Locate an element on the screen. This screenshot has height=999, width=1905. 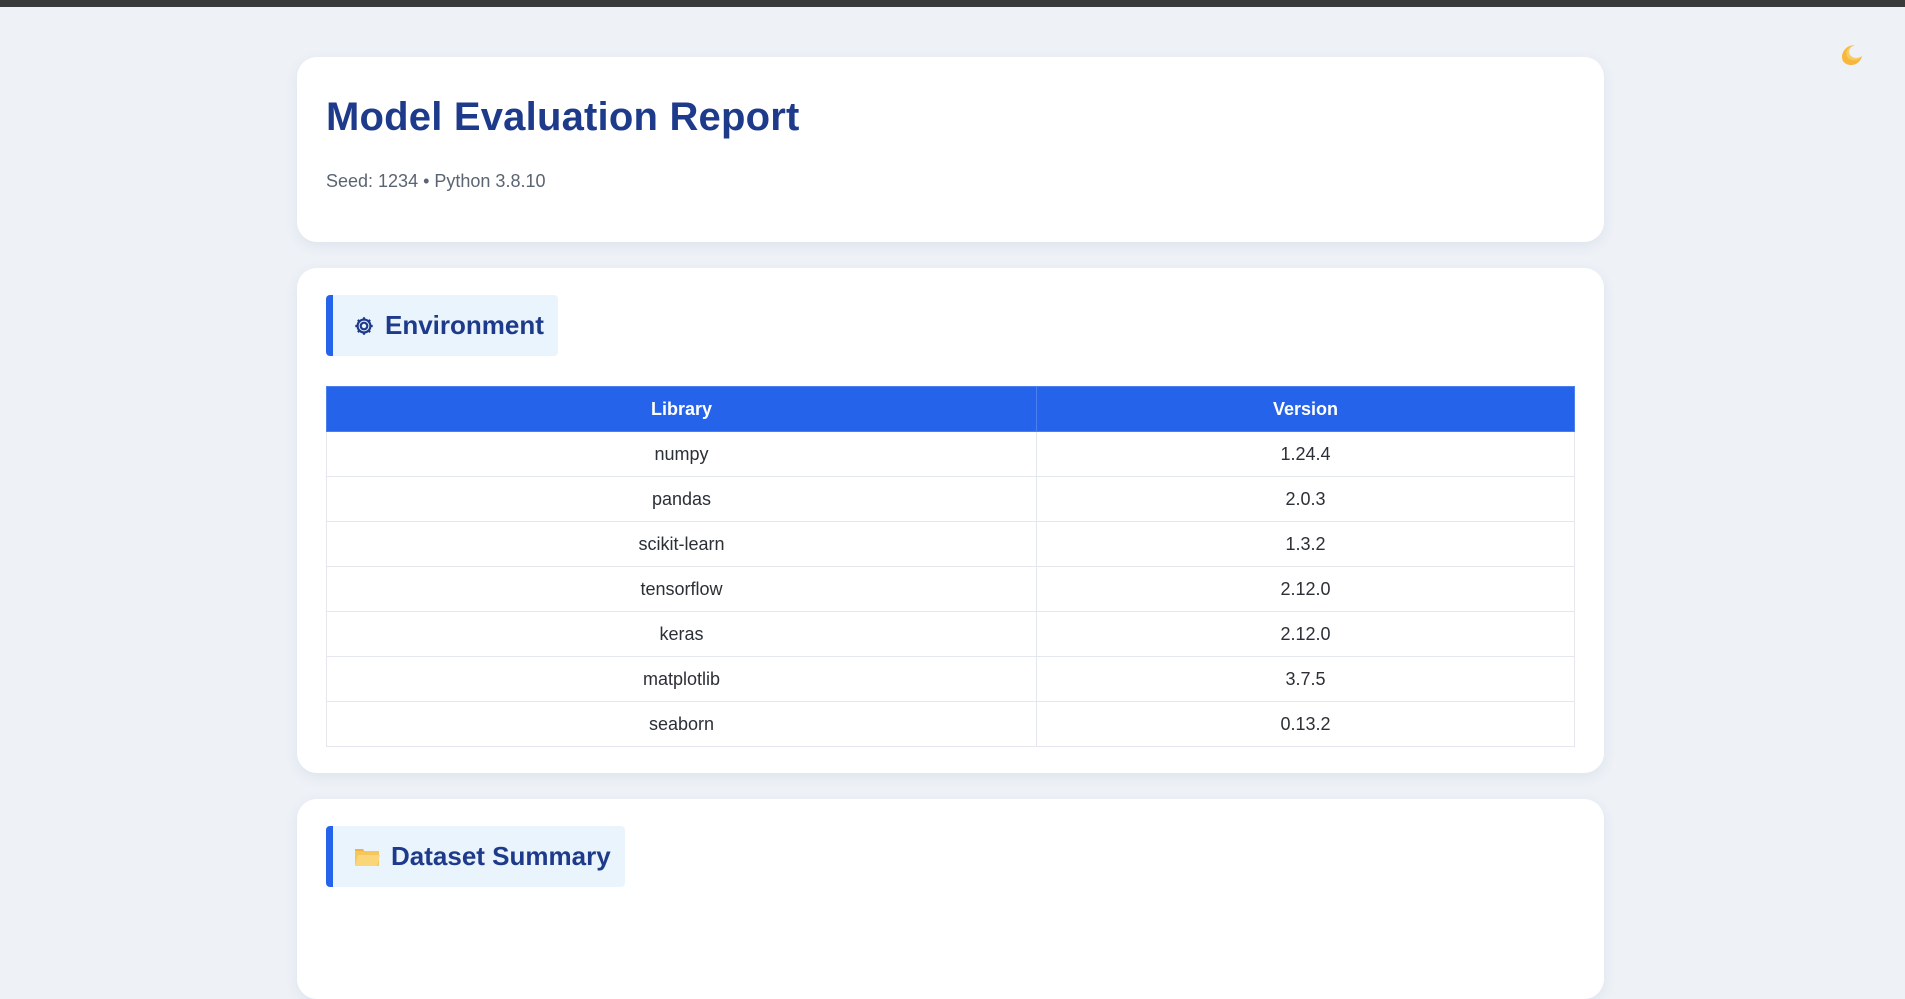
environment-heading-label: Environment is located at coordinates (464, 325).